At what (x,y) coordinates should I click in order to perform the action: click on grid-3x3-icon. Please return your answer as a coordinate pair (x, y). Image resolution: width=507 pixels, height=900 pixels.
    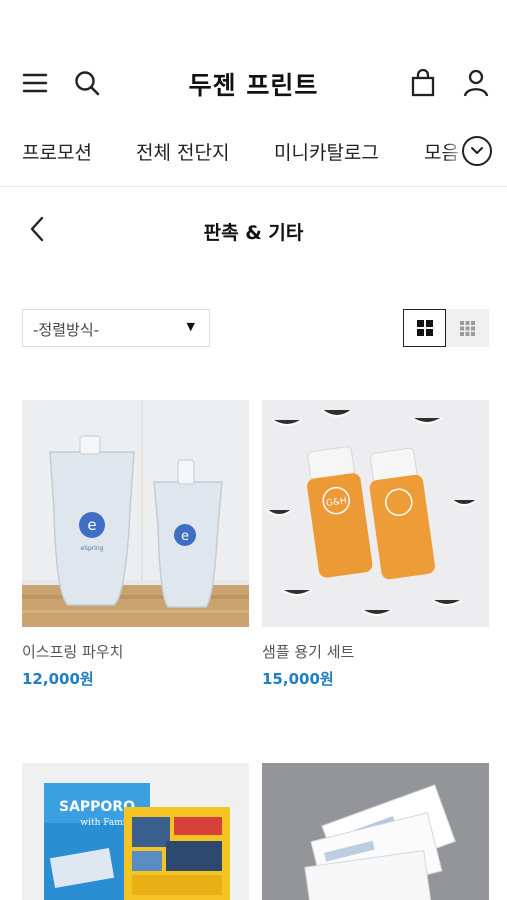
    Looking at the image, I should click on (467, 328).